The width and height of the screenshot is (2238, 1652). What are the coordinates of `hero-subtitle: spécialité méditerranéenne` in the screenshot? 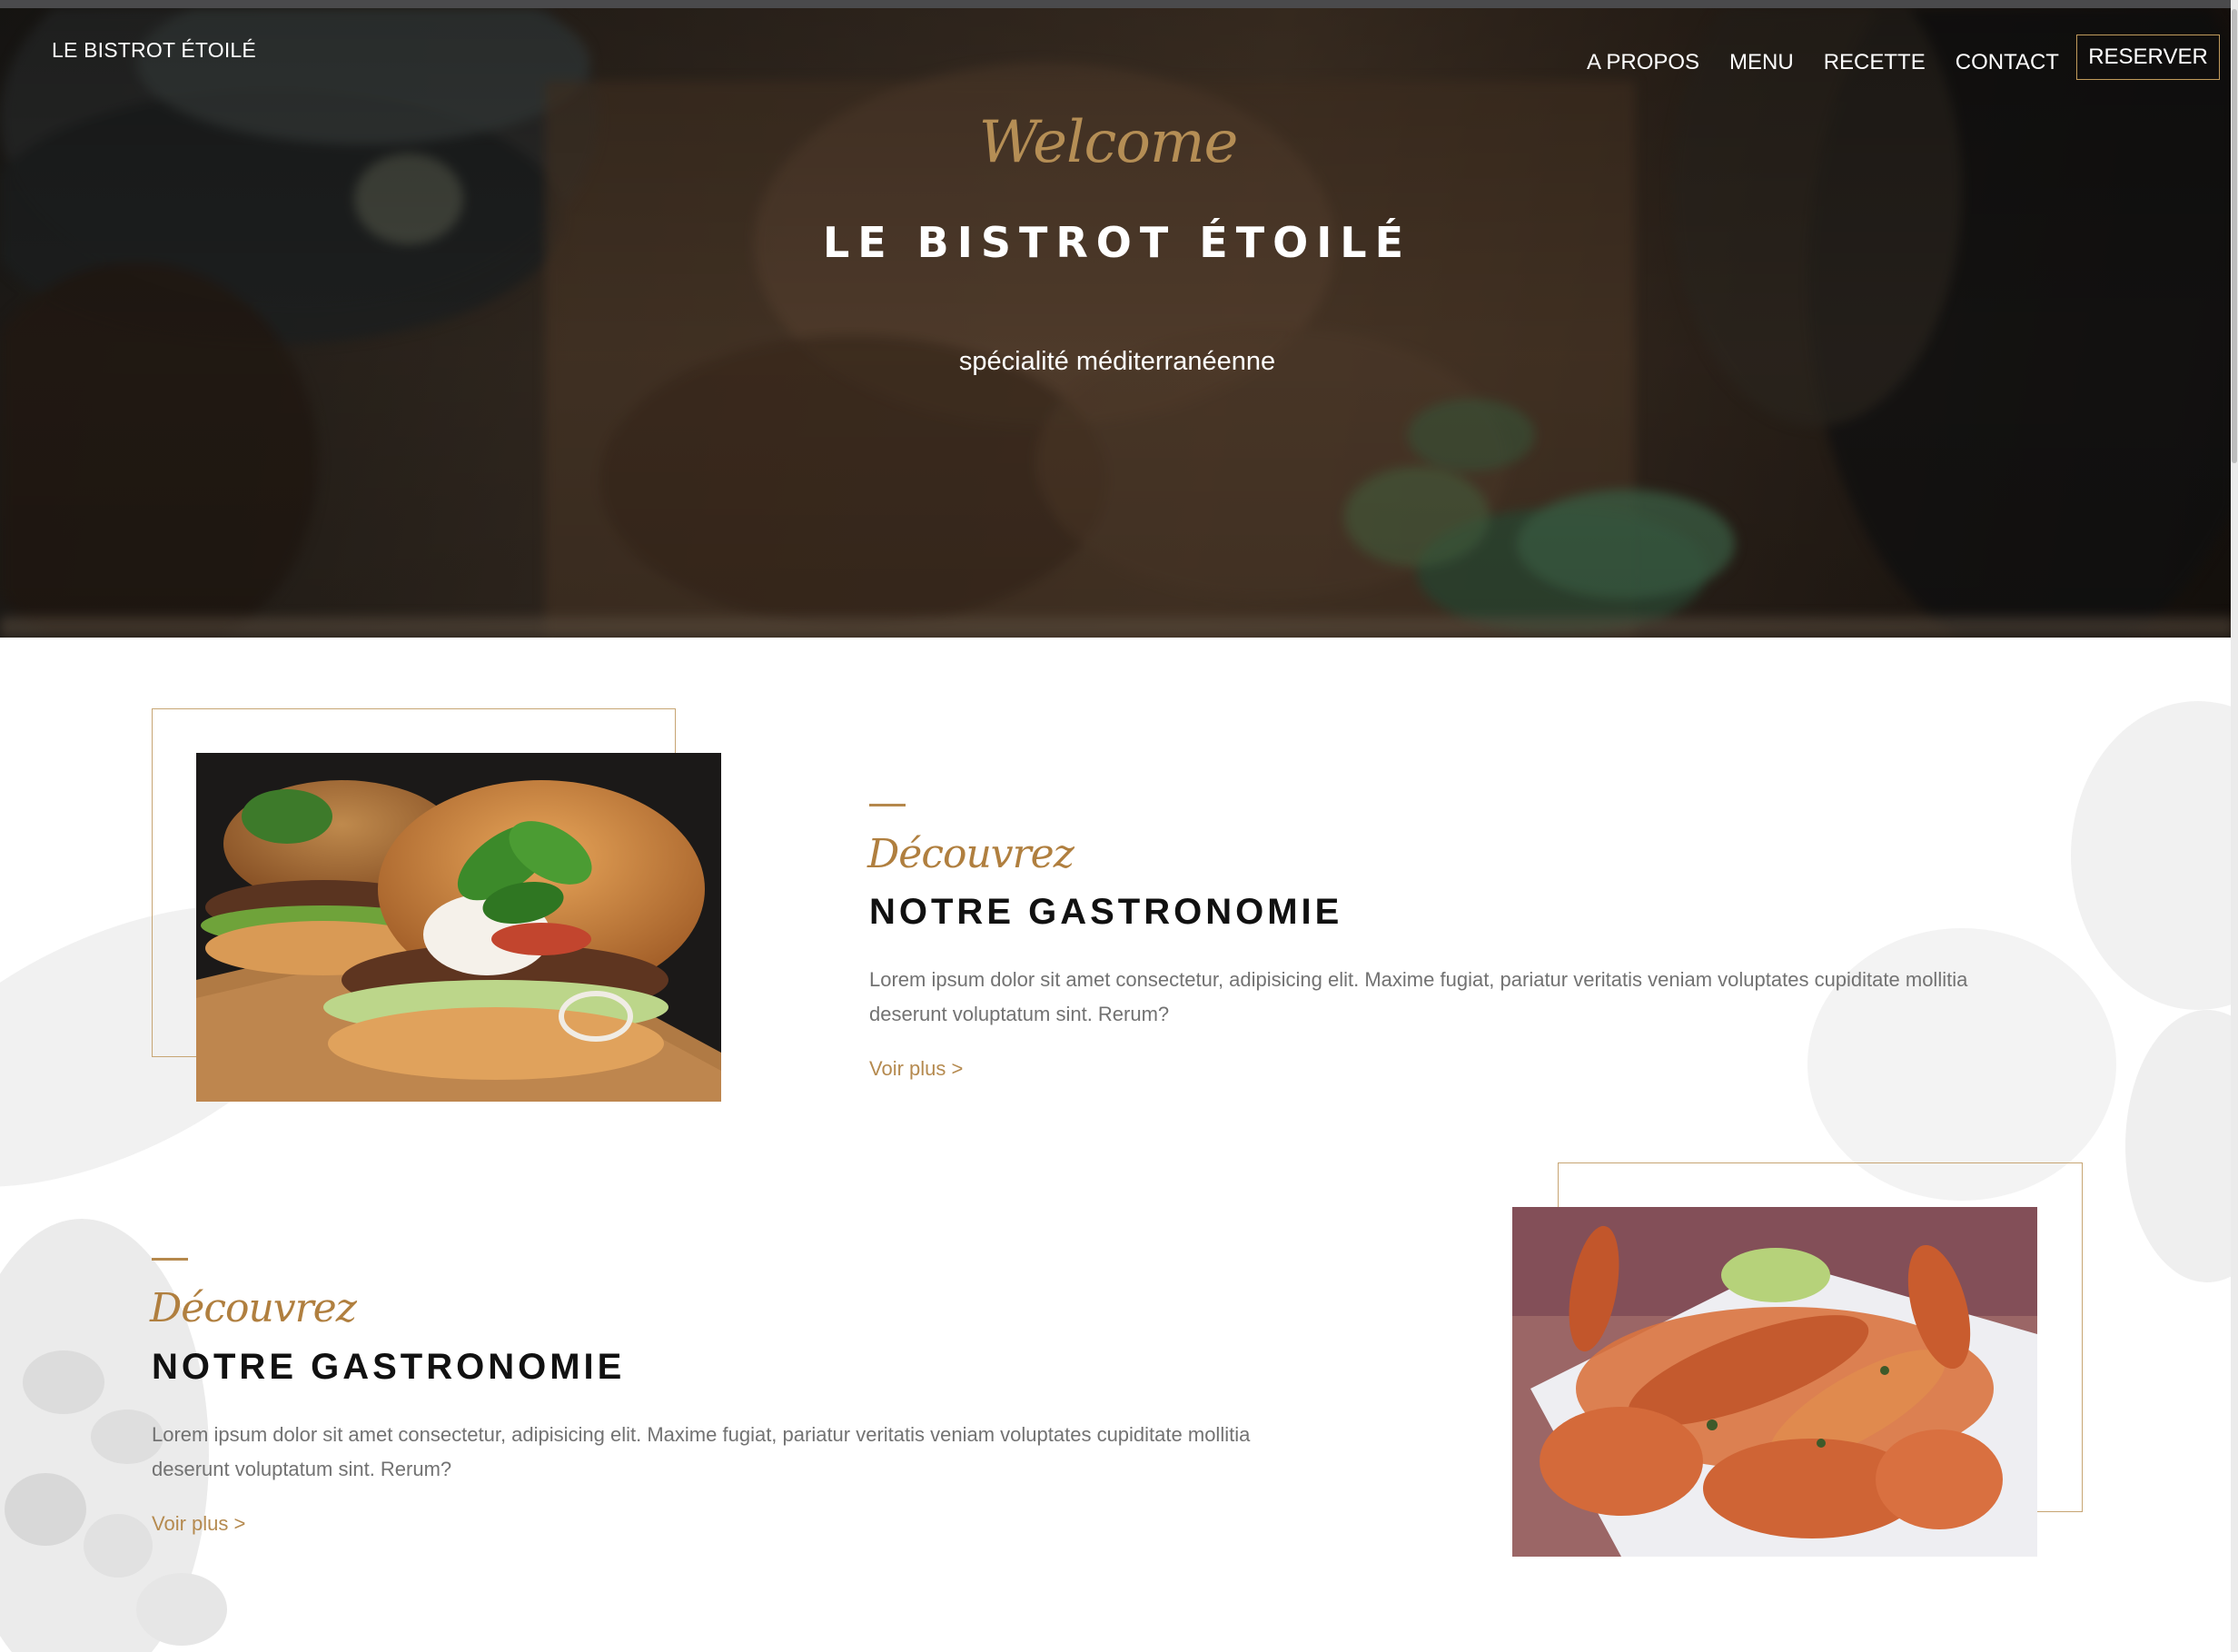 It's located at (1117, 361).